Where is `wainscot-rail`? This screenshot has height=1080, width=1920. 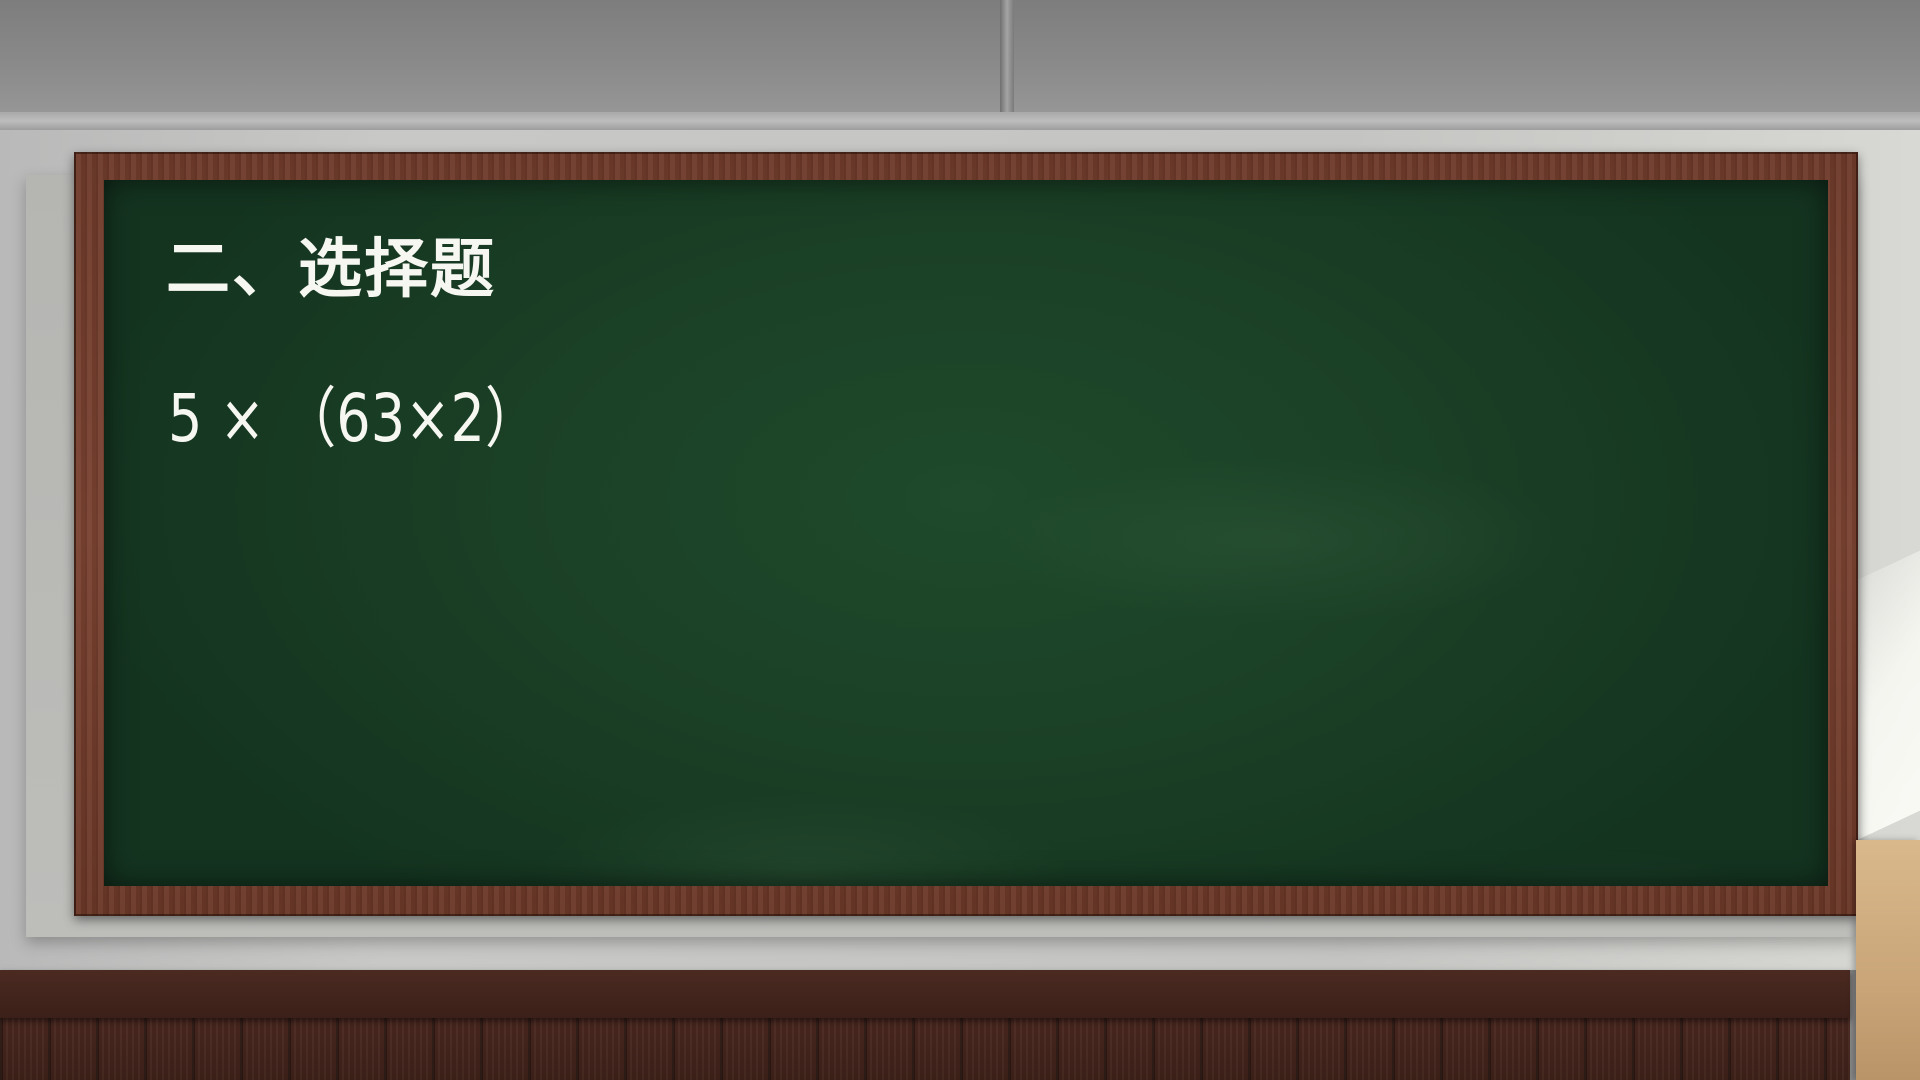
wainscot-rail is located at coordinates (925, 994).